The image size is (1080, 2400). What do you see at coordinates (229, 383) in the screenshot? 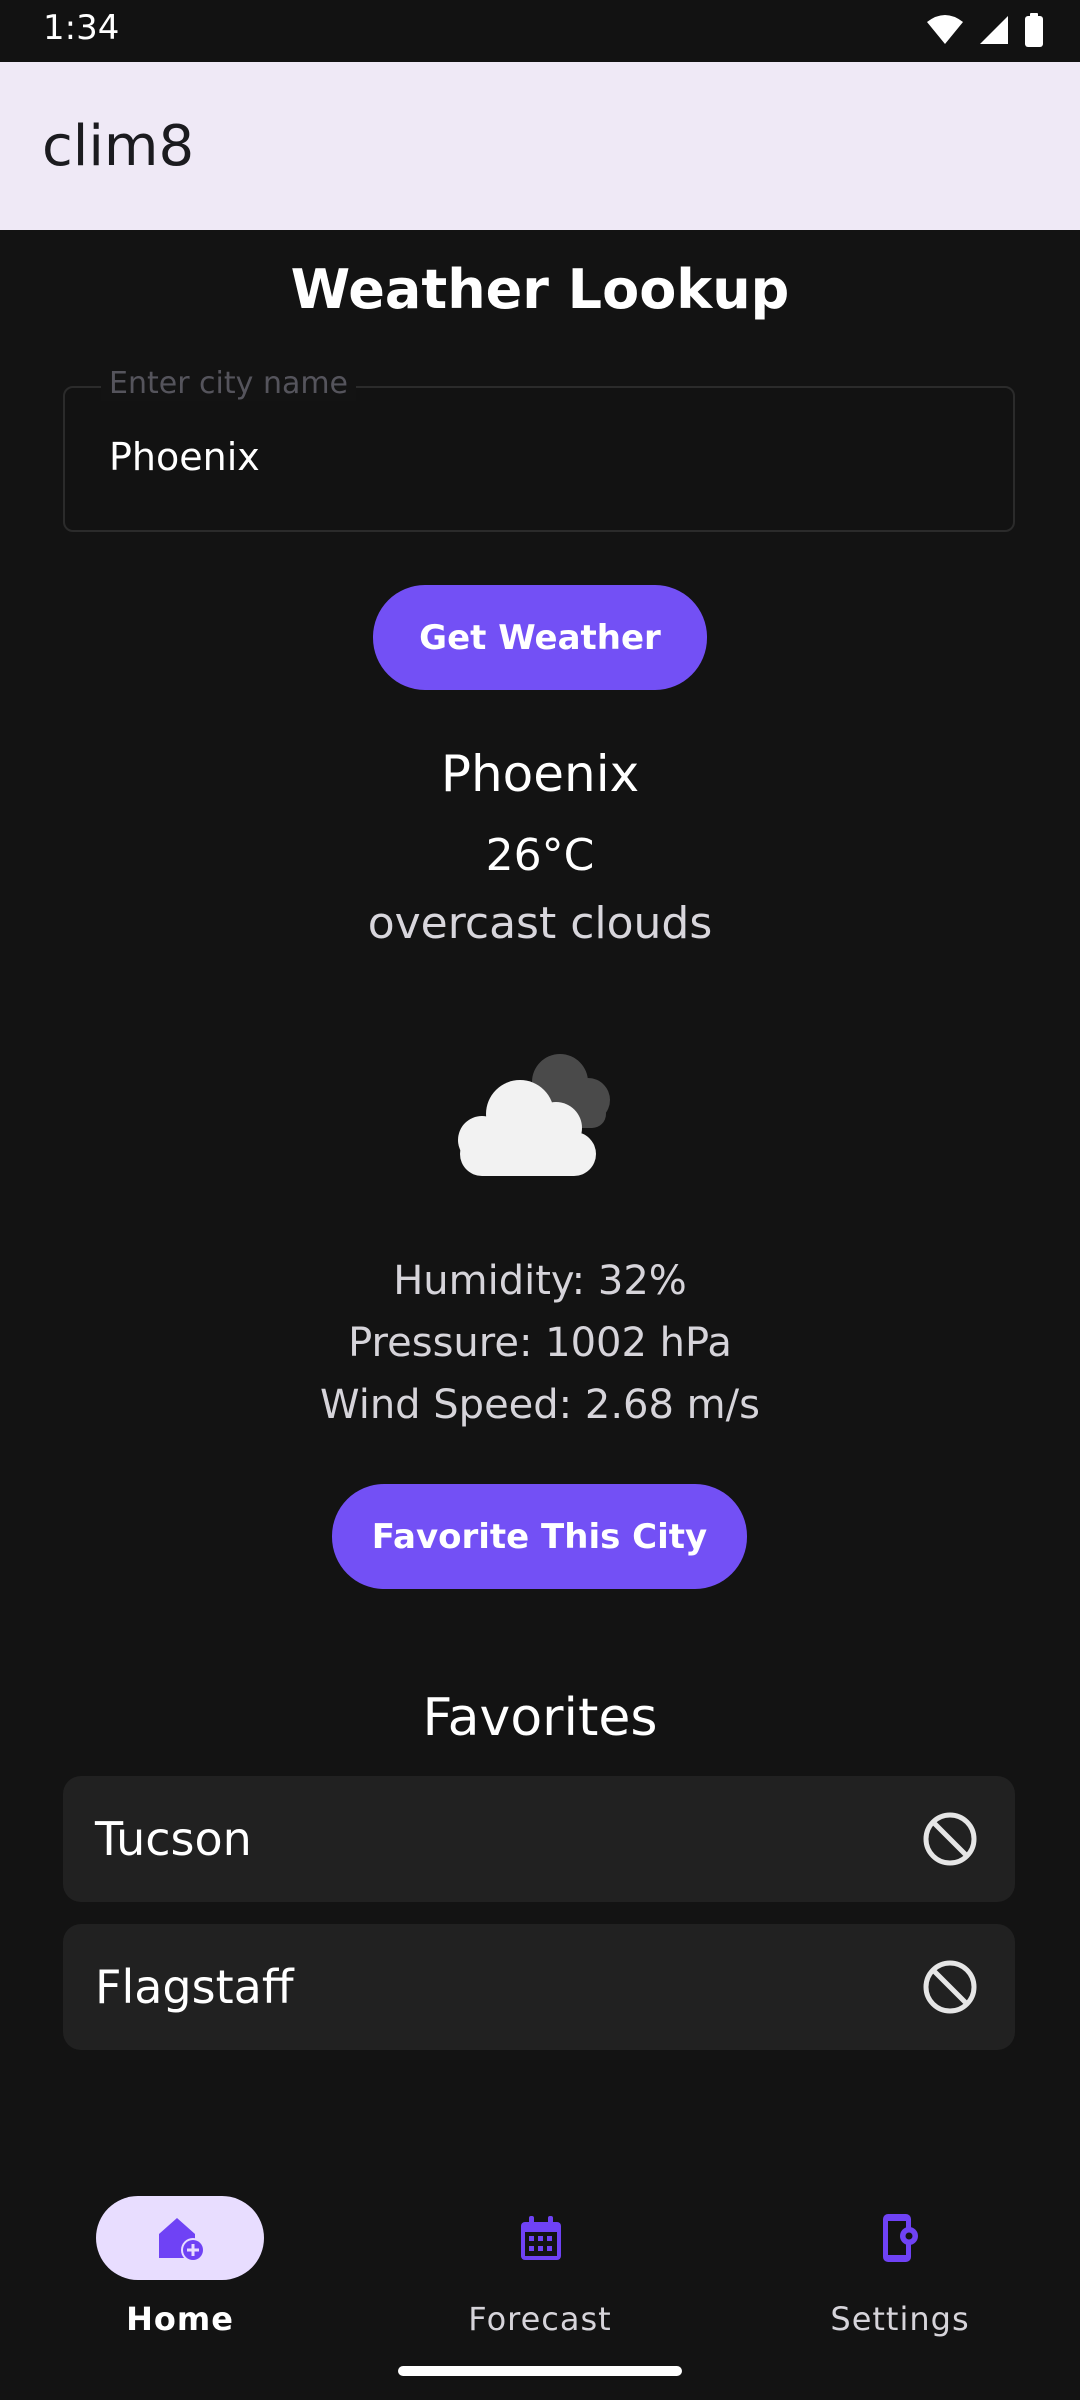
I see `city-input-label: Enter city name` at bounding box center [229, 383].